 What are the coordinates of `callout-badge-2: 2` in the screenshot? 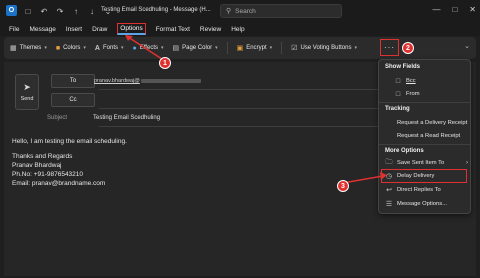 It's located at (408, 48).